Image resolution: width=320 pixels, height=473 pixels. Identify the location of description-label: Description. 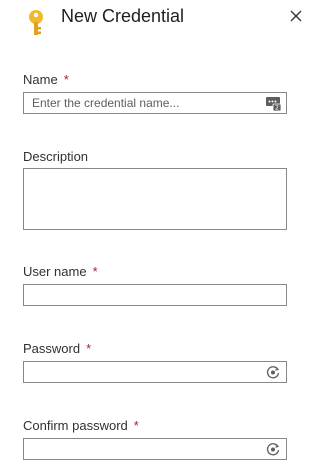
(56, 156).